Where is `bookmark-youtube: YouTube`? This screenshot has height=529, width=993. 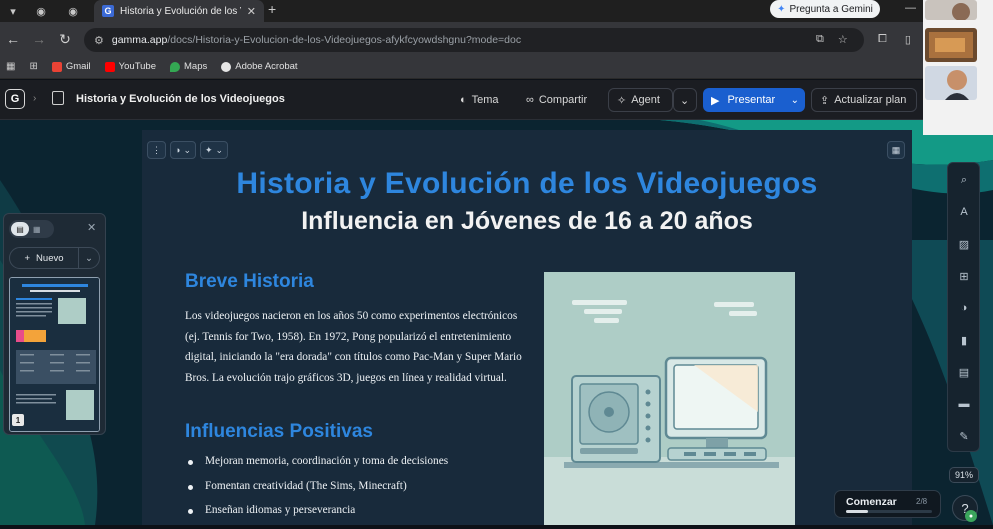 bookmark-youtube: YouTube is located at coordinates (130, 66).